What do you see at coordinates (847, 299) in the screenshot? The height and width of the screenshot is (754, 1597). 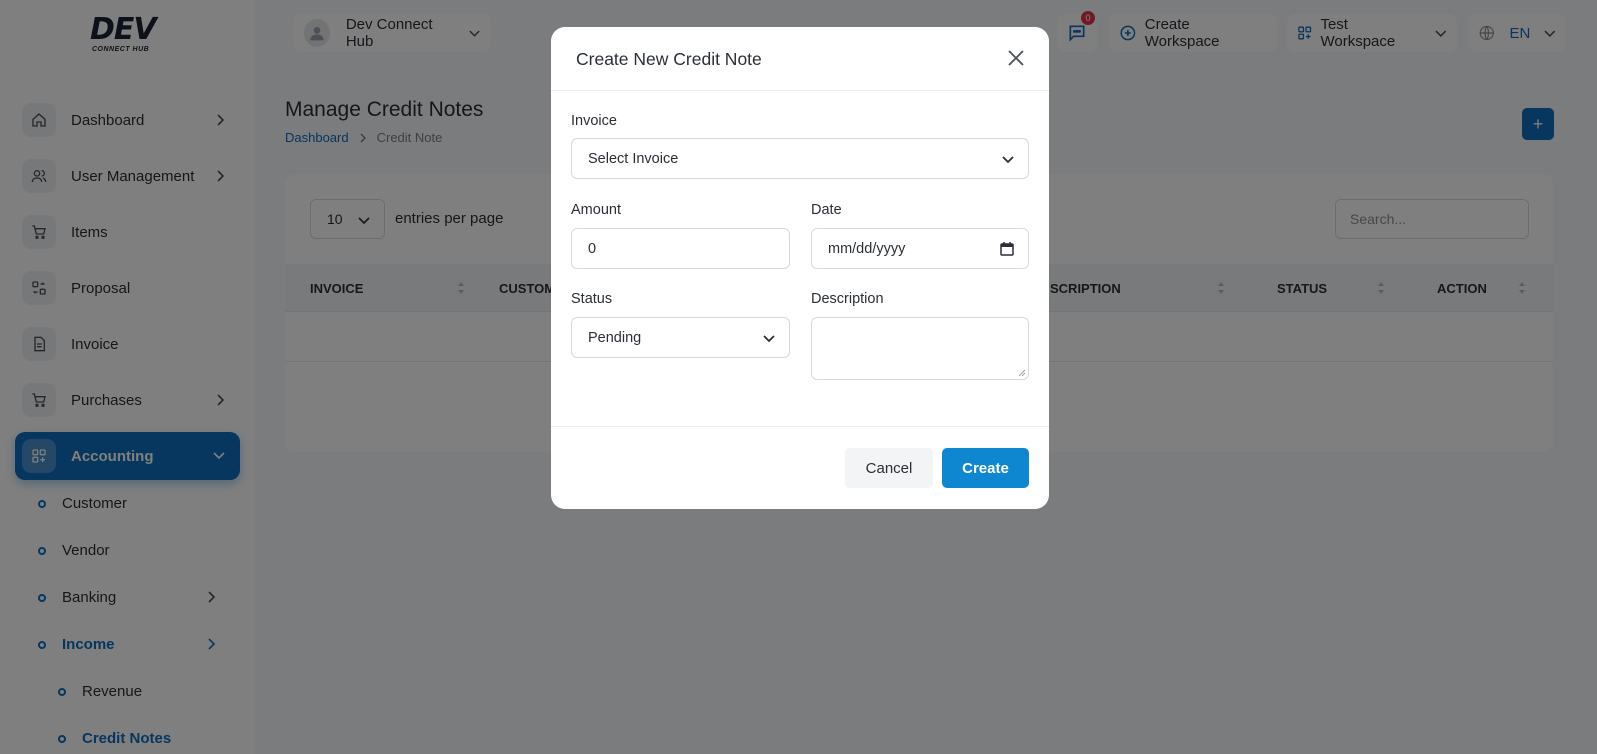 I see `description-label: Description` at bounding box center [847, 299].